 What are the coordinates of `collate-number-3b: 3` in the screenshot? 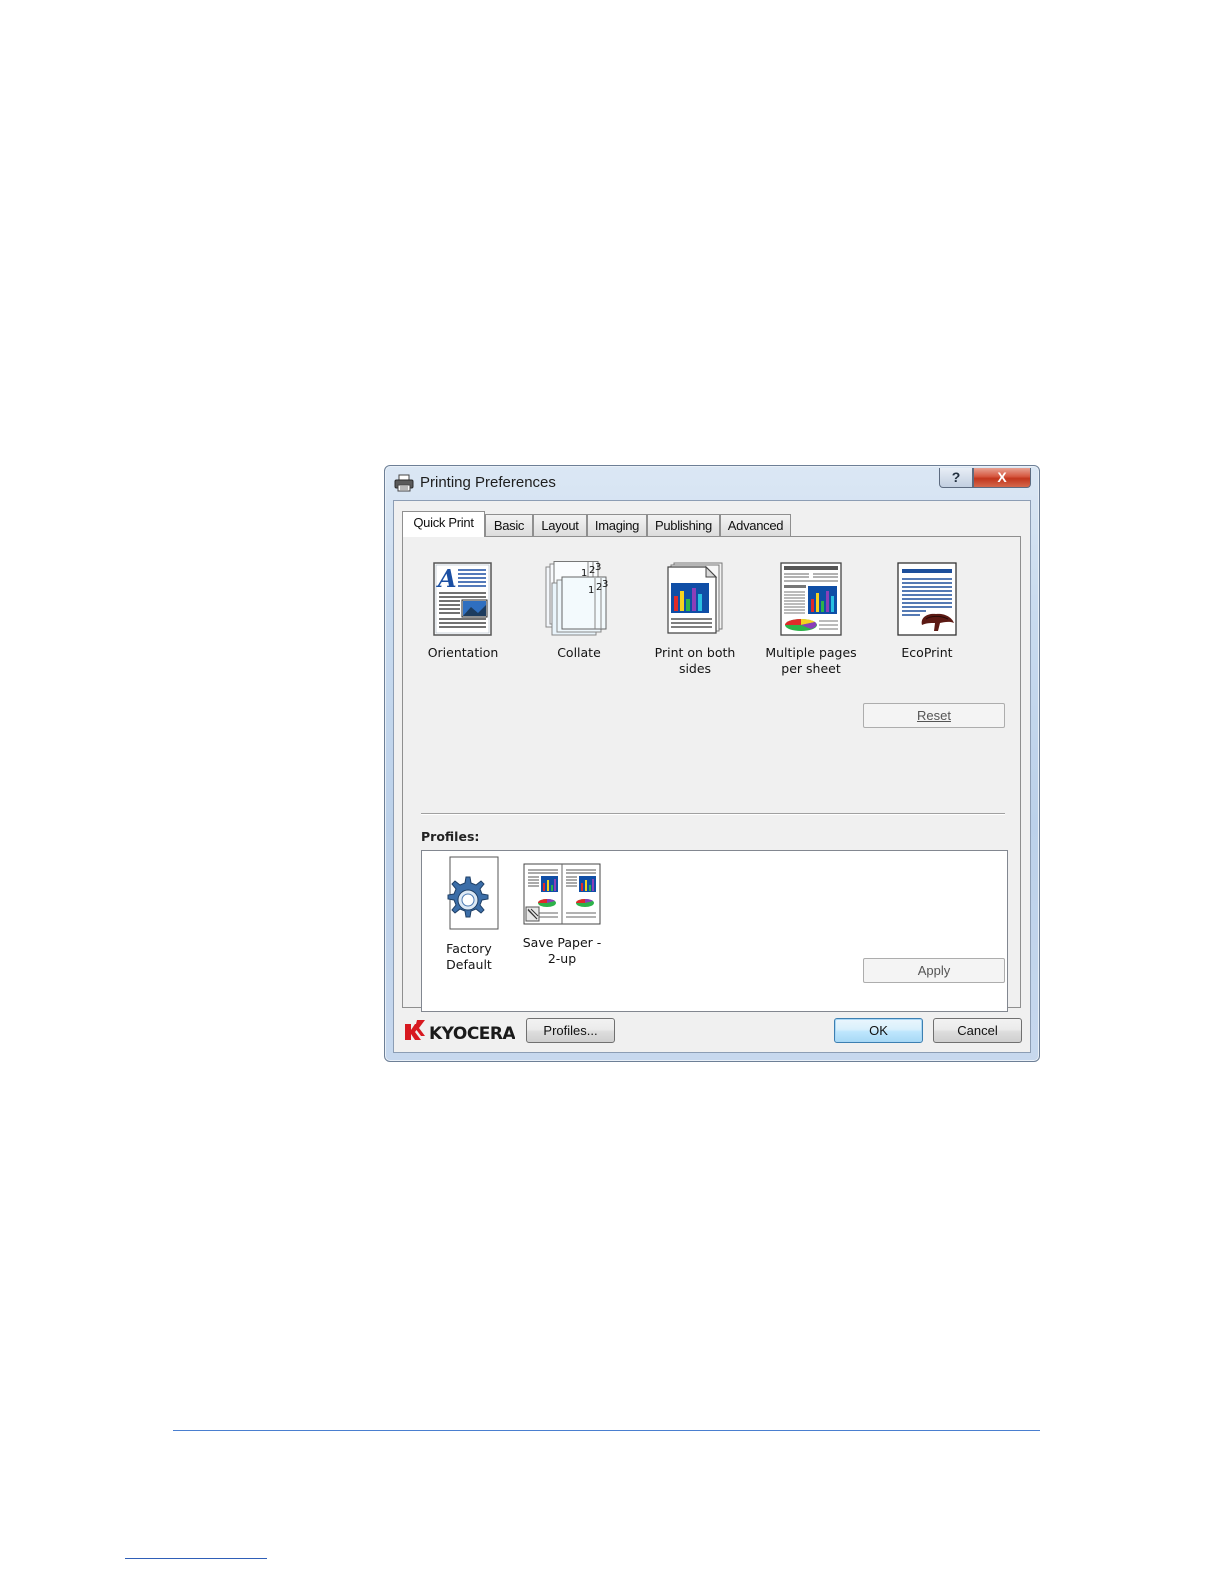 It's located at (605, 584).